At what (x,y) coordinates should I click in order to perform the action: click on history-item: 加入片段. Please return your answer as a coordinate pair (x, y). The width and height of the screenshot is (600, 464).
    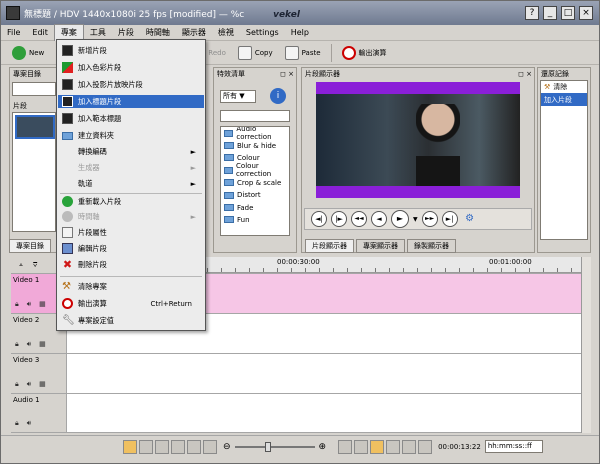
    Looking at the image, I should click on (564, 99).